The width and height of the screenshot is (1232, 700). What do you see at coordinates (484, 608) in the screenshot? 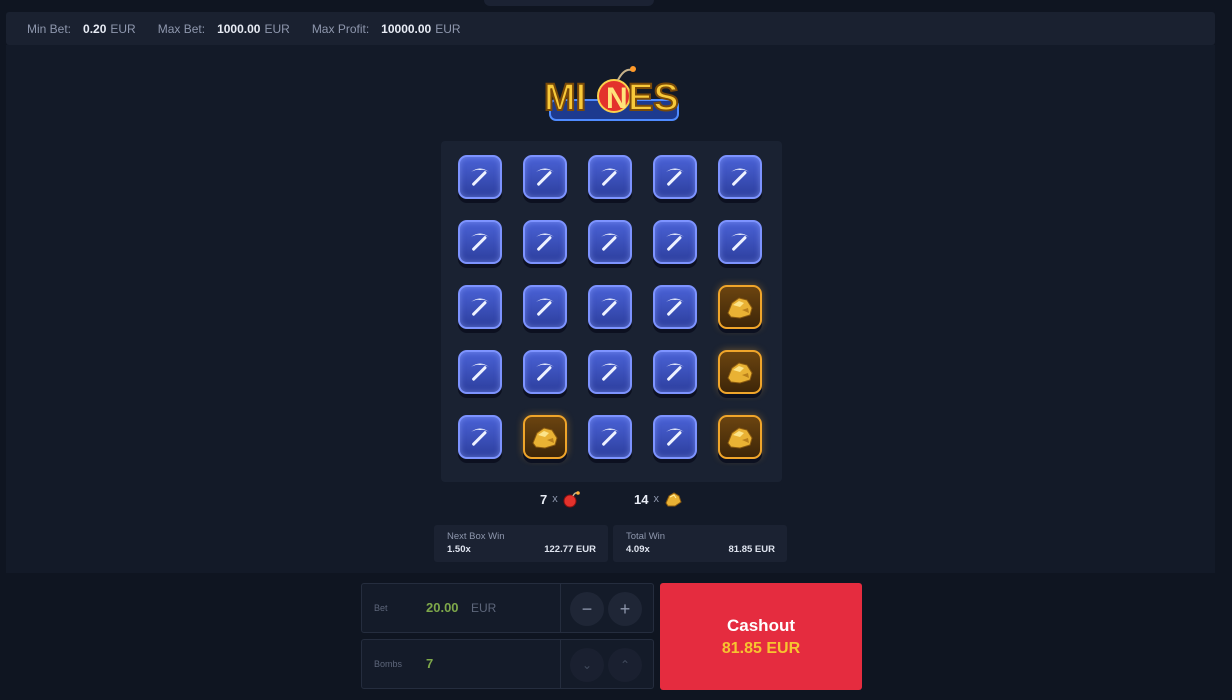
I see `bet-currency: EUR` at bounding box center [484, 608].